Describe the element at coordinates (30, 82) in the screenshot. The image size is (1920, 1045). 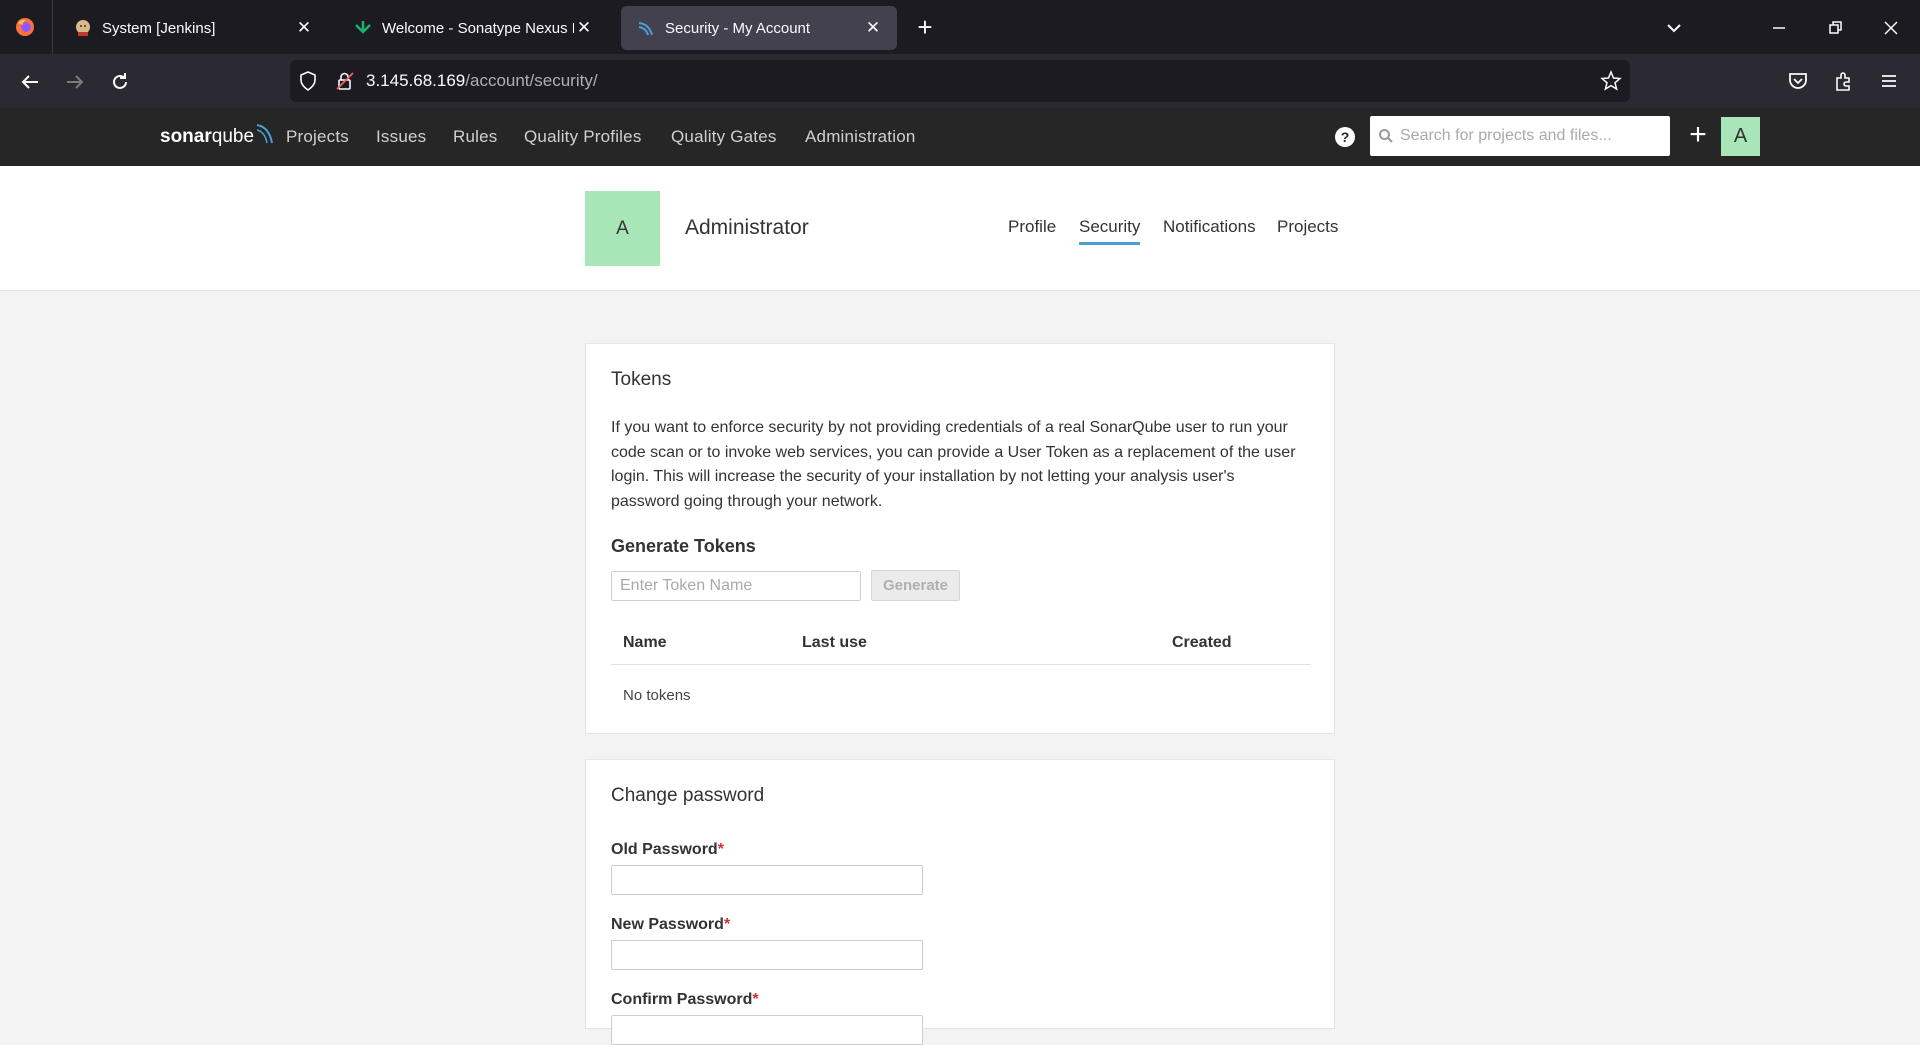
I see `back-icon` at that location.